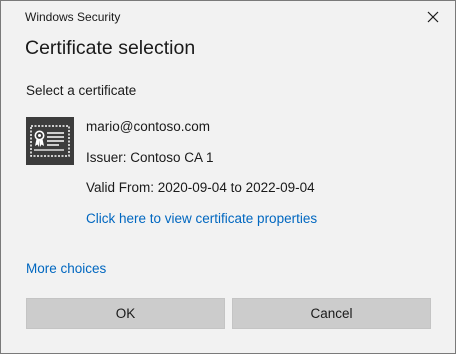 This screenshot has width=456, height=354. What do you see at coordinates (50, 141) in the screenshot?
I see `certificate-icon` at bounding box center [50, 141].